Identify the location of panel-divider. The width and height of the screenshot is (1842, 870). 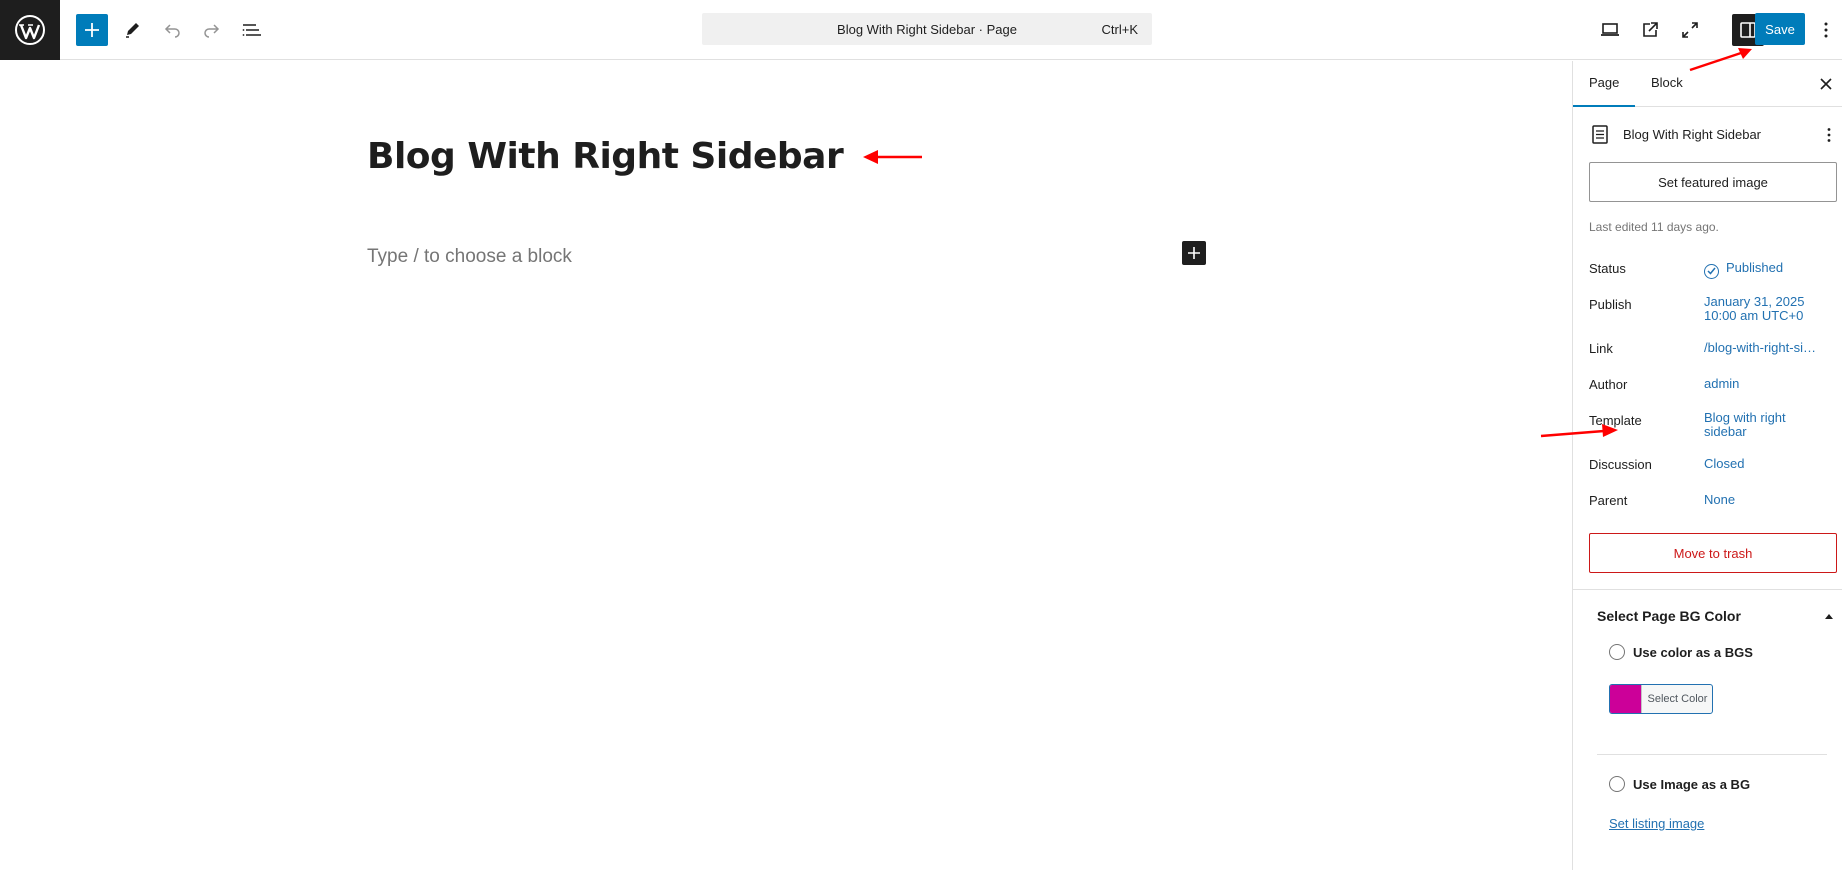
(1712, 754).